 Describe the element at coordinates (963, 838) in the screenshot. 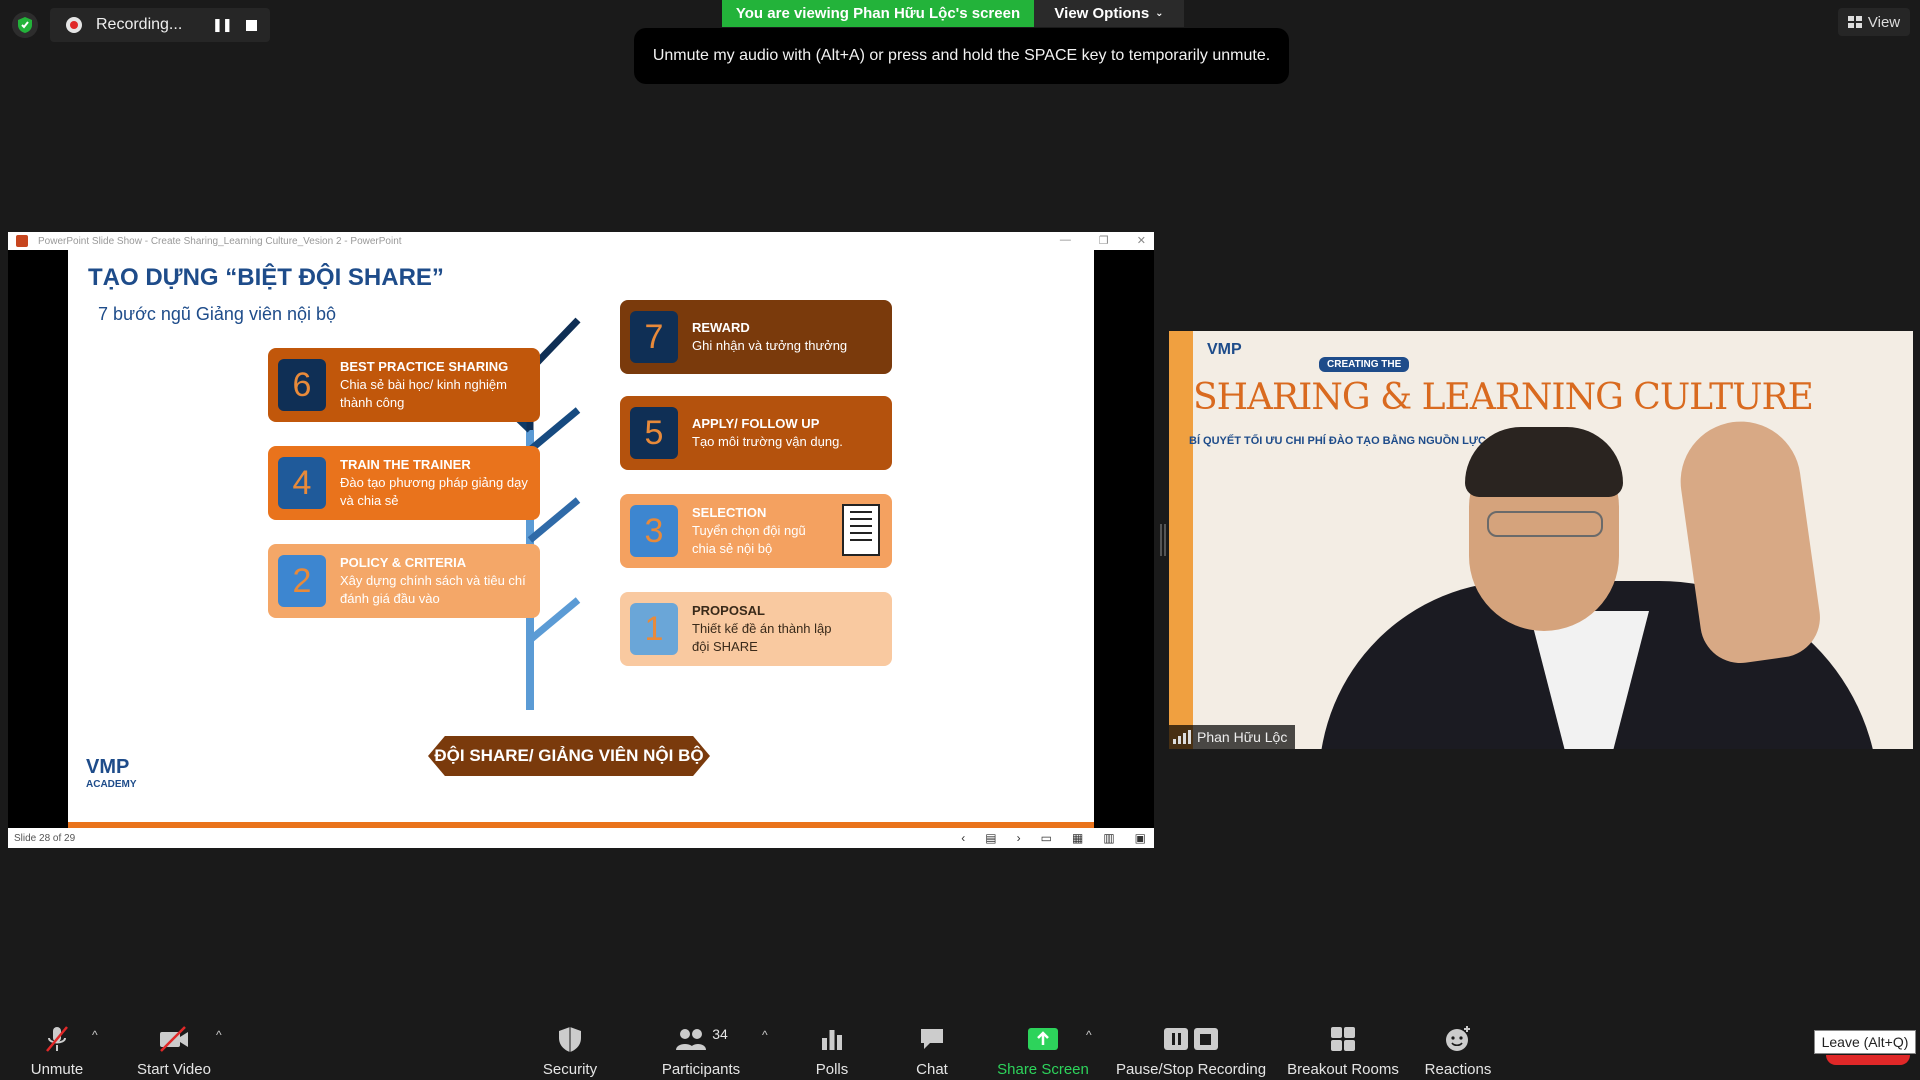

I see `previous-slide-icon: ‹` at that location.